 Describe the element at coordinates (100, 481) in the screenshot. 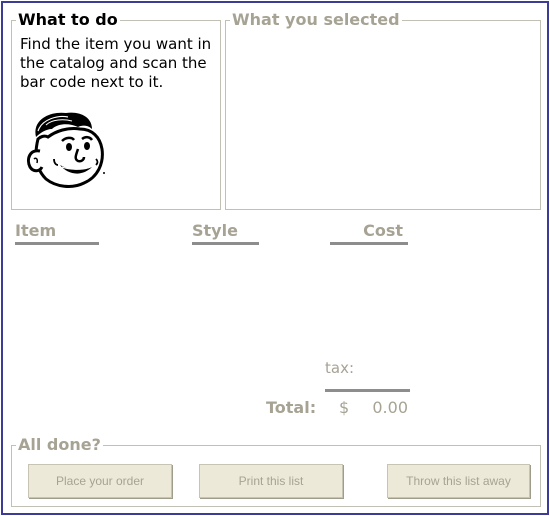

I see `place-order-button: Place your order` at that location.